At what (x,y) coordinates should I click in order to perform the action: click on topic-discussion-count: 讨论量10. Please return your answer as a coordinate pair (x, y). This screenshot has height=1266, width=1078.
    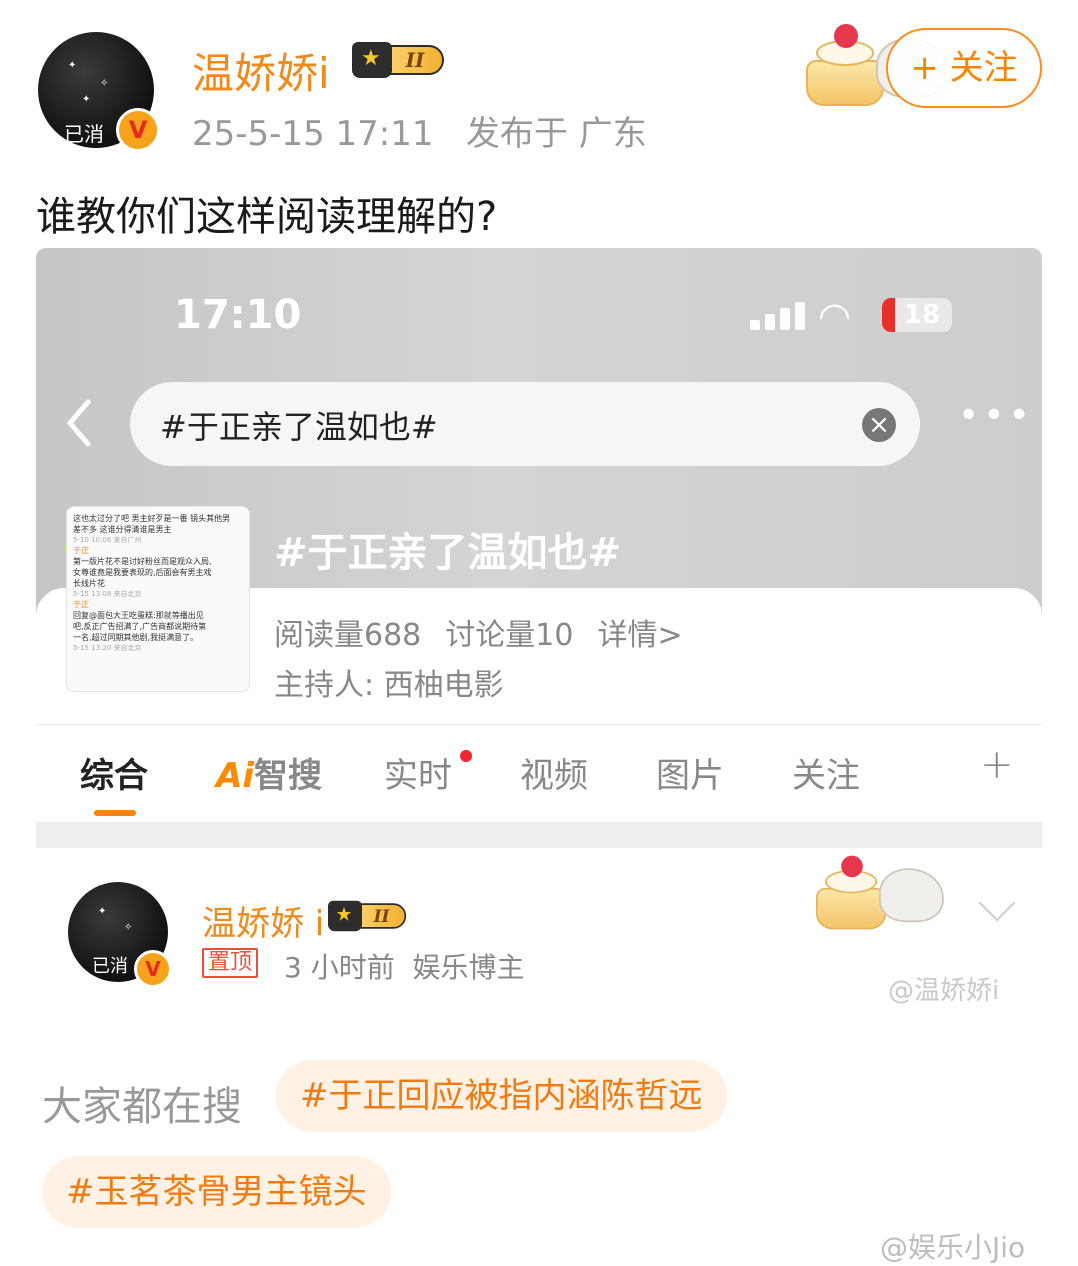
    Looking at the image, I should click on (509, 635).